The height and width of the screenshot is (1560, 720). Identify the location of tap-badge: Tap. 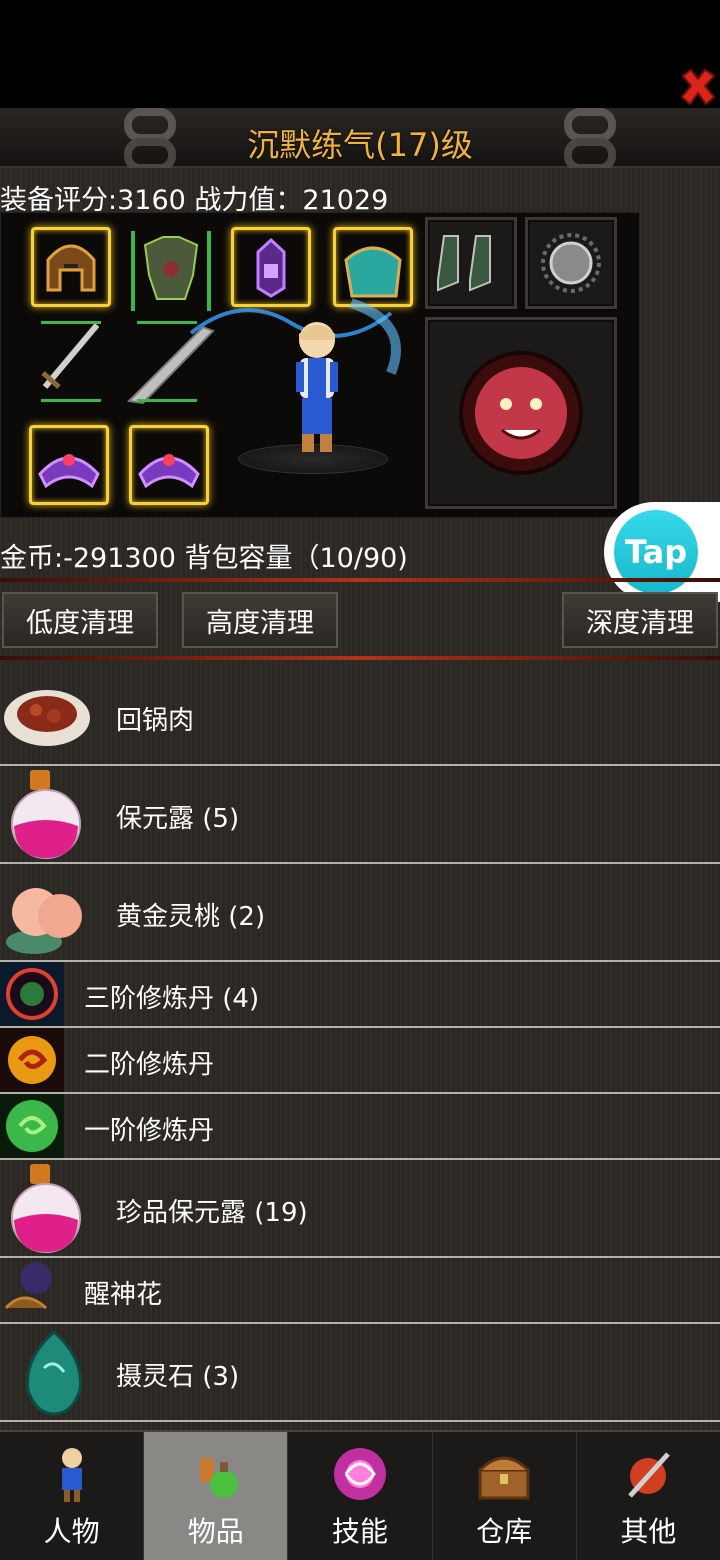
(662, 552).